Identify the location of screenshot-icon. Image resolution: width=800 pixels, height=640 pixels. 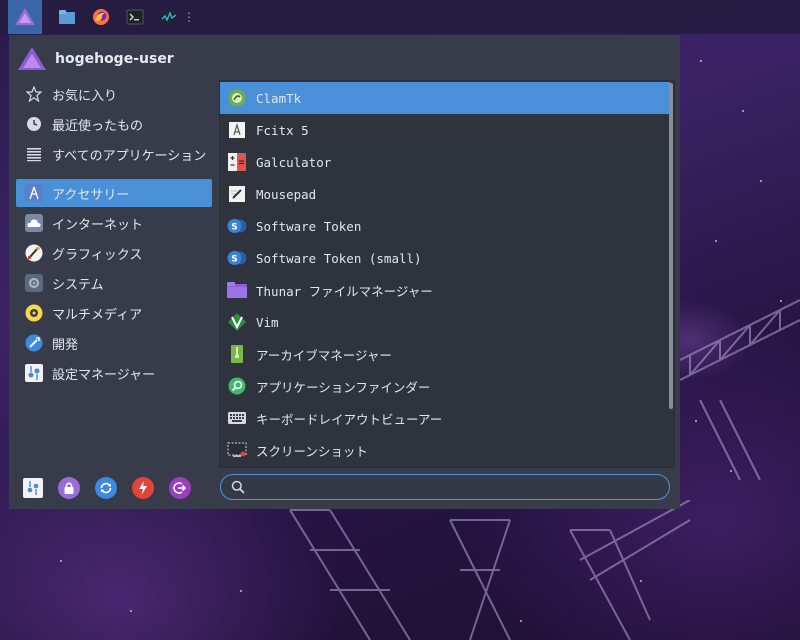
(237, 450).